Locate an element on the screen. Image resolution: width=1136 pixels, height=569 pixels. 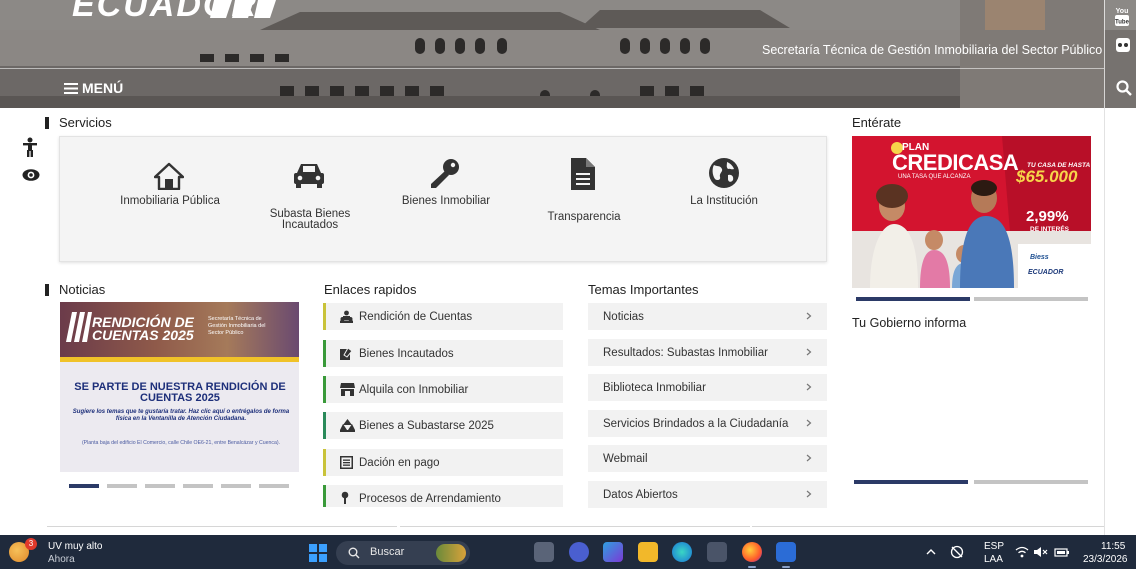
taskbar-search-box: Buscar is located at coordinates (403, 553).